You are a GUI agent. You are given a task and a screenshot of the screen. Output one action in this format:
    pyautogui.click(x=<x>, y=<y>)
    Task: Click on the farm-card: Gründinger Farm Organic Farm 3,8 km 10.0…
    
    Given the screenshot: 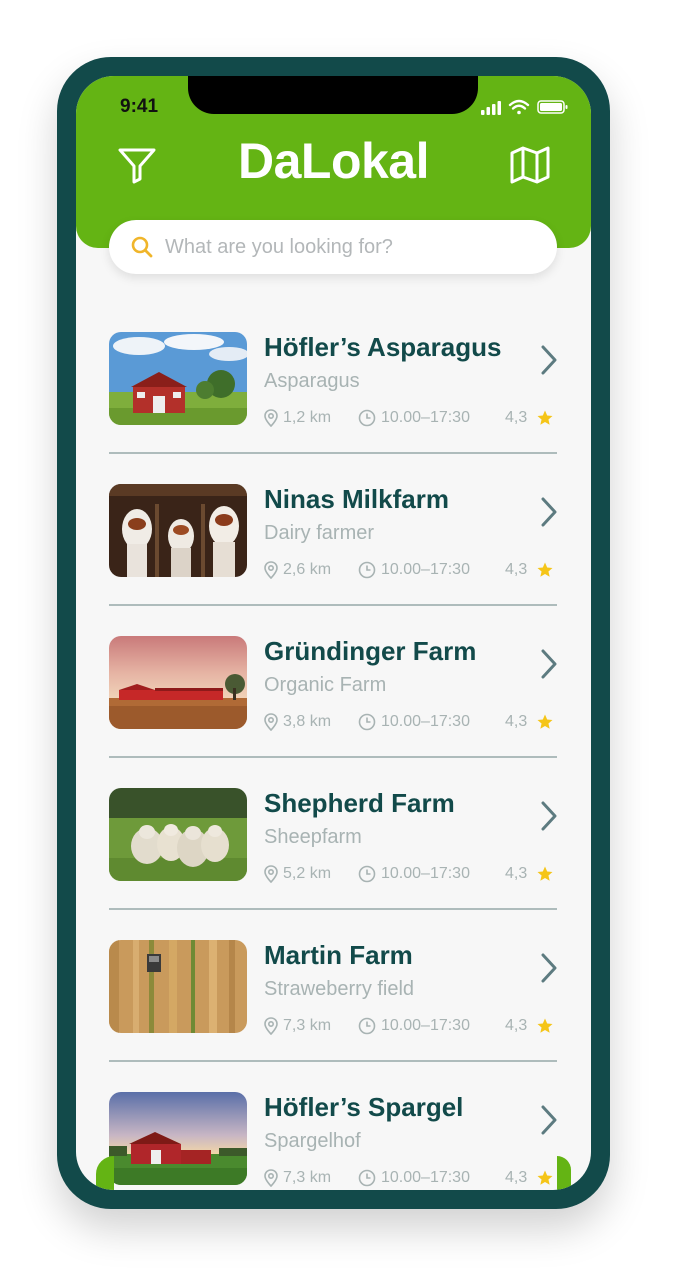 What is the action you would take?
    pyautogui.click(x=333, y=712)
    